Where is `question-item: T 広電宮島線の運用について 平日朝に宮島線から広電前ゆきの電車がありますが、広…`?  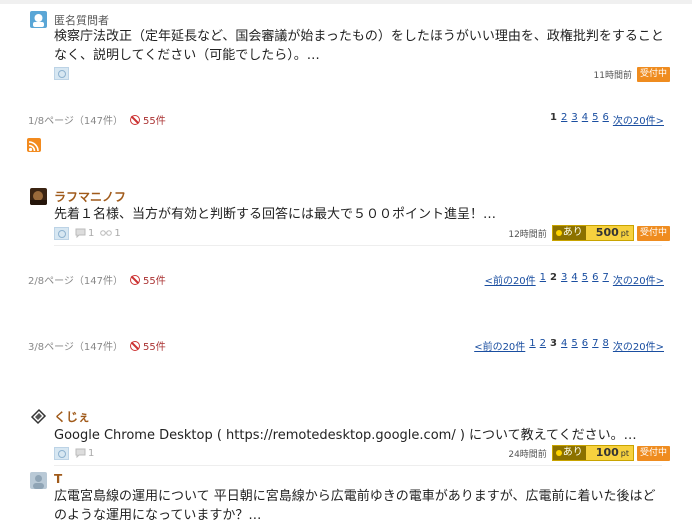 question-item: T 広電宮島線の運用について 平日朝に宮島線から広電前ゆきの電車がありますが、広… is located at coordinates (350, 500).